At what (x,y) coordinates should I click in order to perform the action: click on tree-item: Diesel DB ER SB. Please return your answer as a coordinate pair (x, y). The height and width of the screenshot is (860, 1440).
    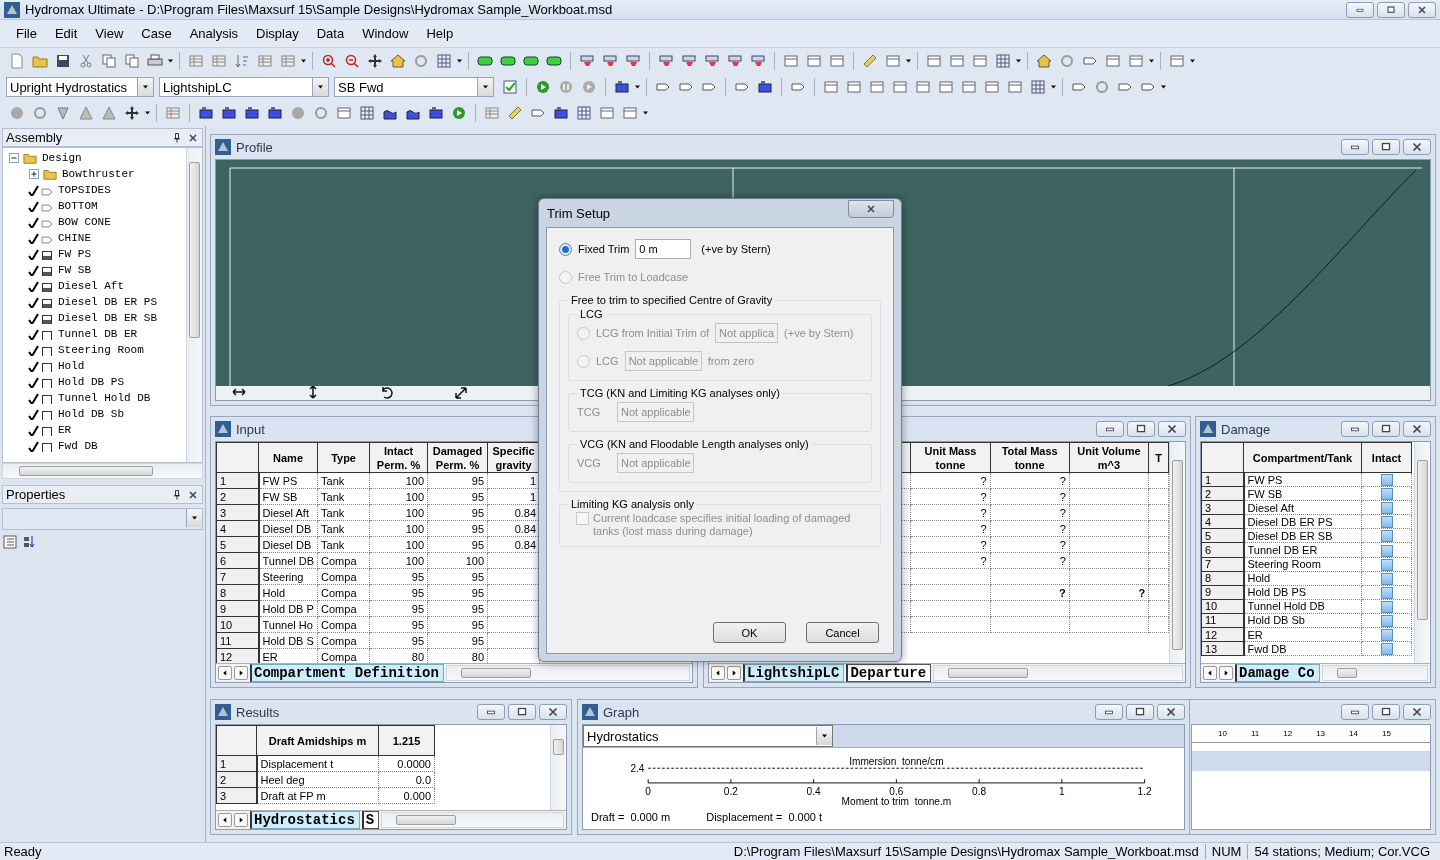
    Looking at the image, I should click on (106, 318).